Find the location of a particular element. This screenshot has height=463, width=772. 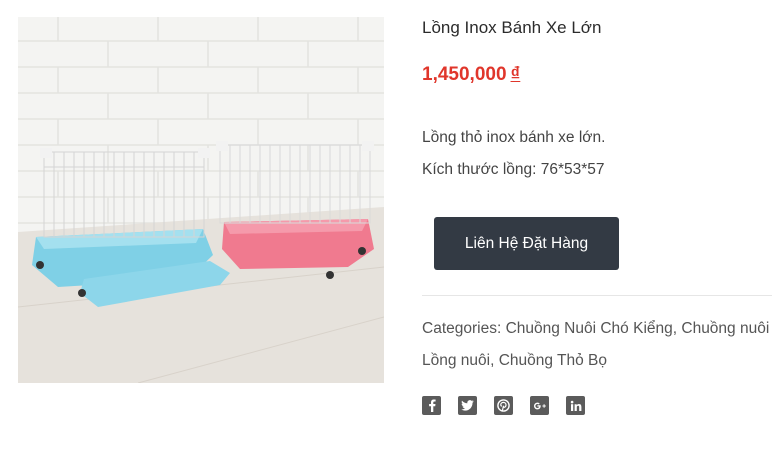

category-link-dog-cage: Chuồng Nuôi Chó Kiểng is located at coordinates (589, 328).